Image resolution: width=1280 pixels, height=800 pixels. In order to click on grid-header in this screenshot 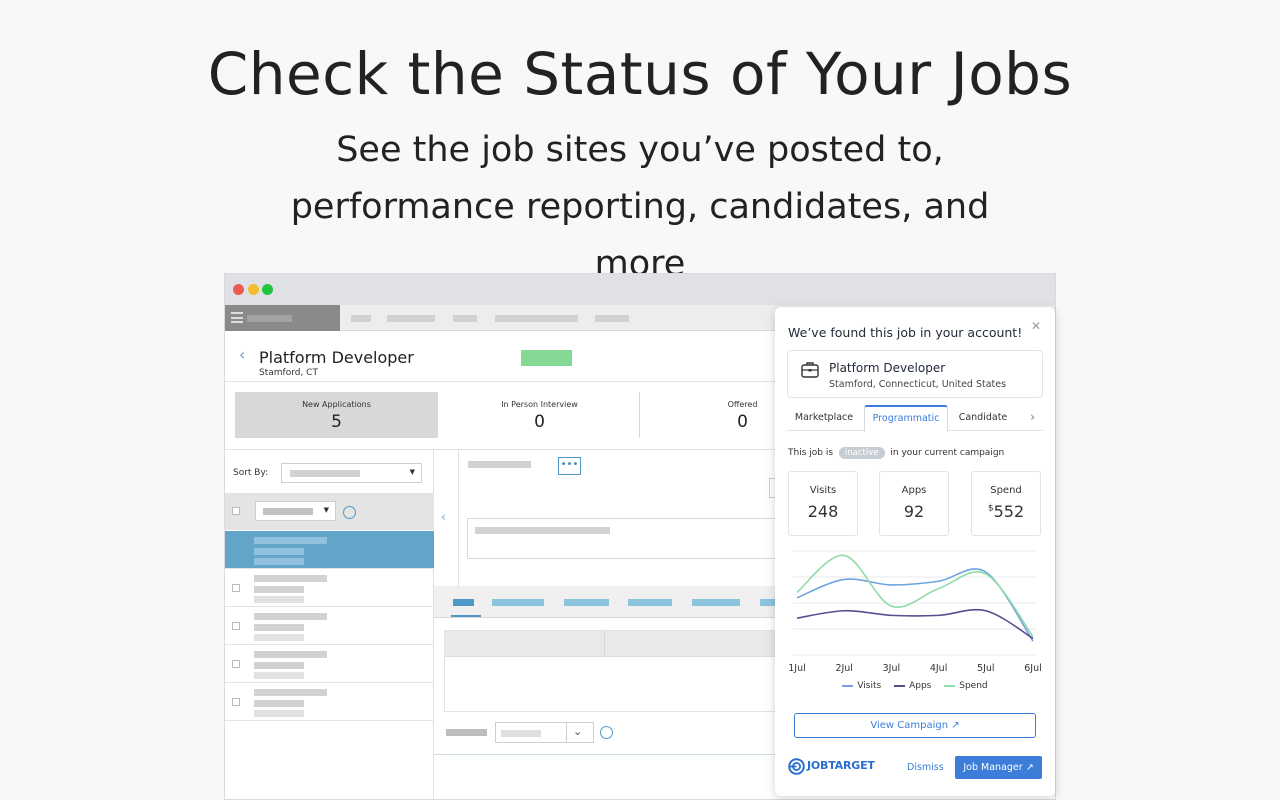, I will do `click(615, 644)`.